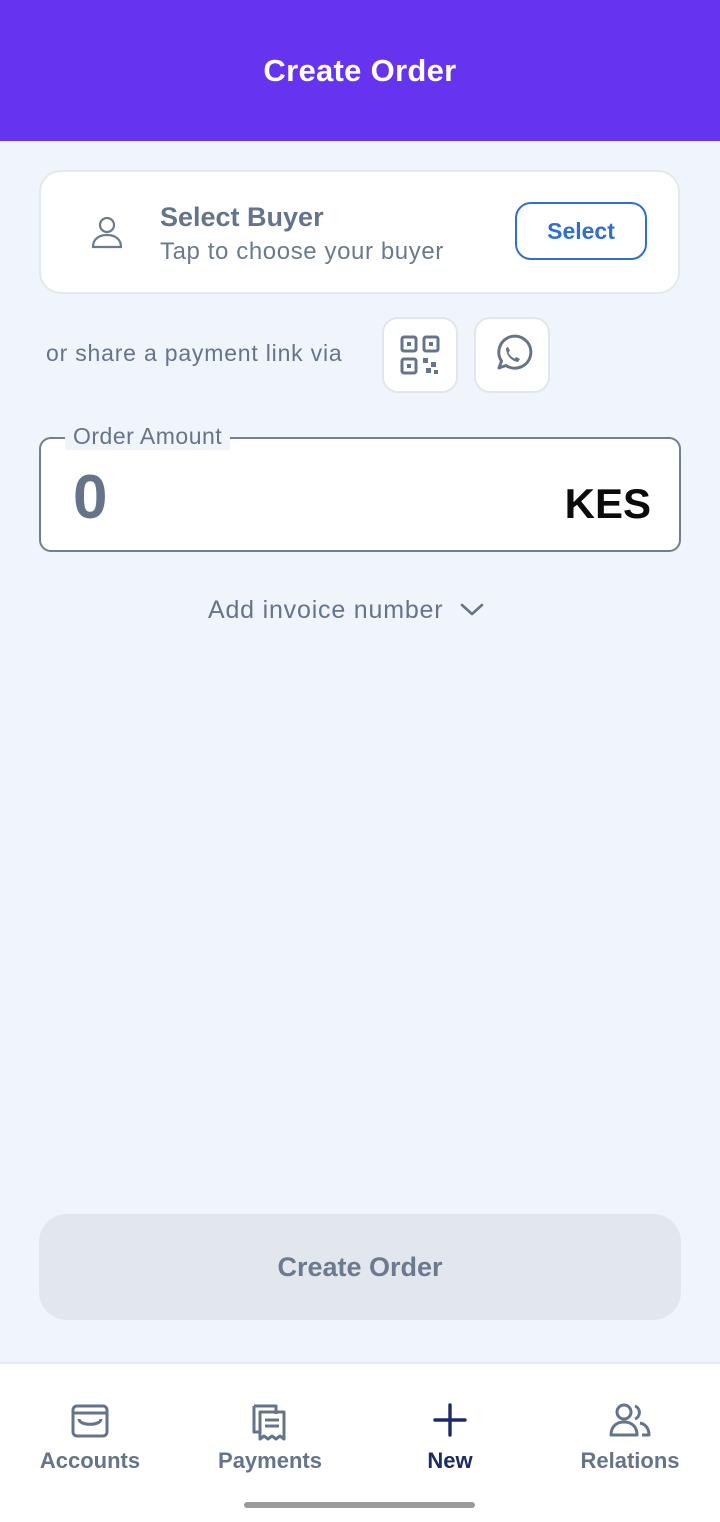 The width and height of the screenshot is (720, 1522). Describe the element at coordinates (450, 1460) in the screenshot. I see `nav-label-new: New` at that location.